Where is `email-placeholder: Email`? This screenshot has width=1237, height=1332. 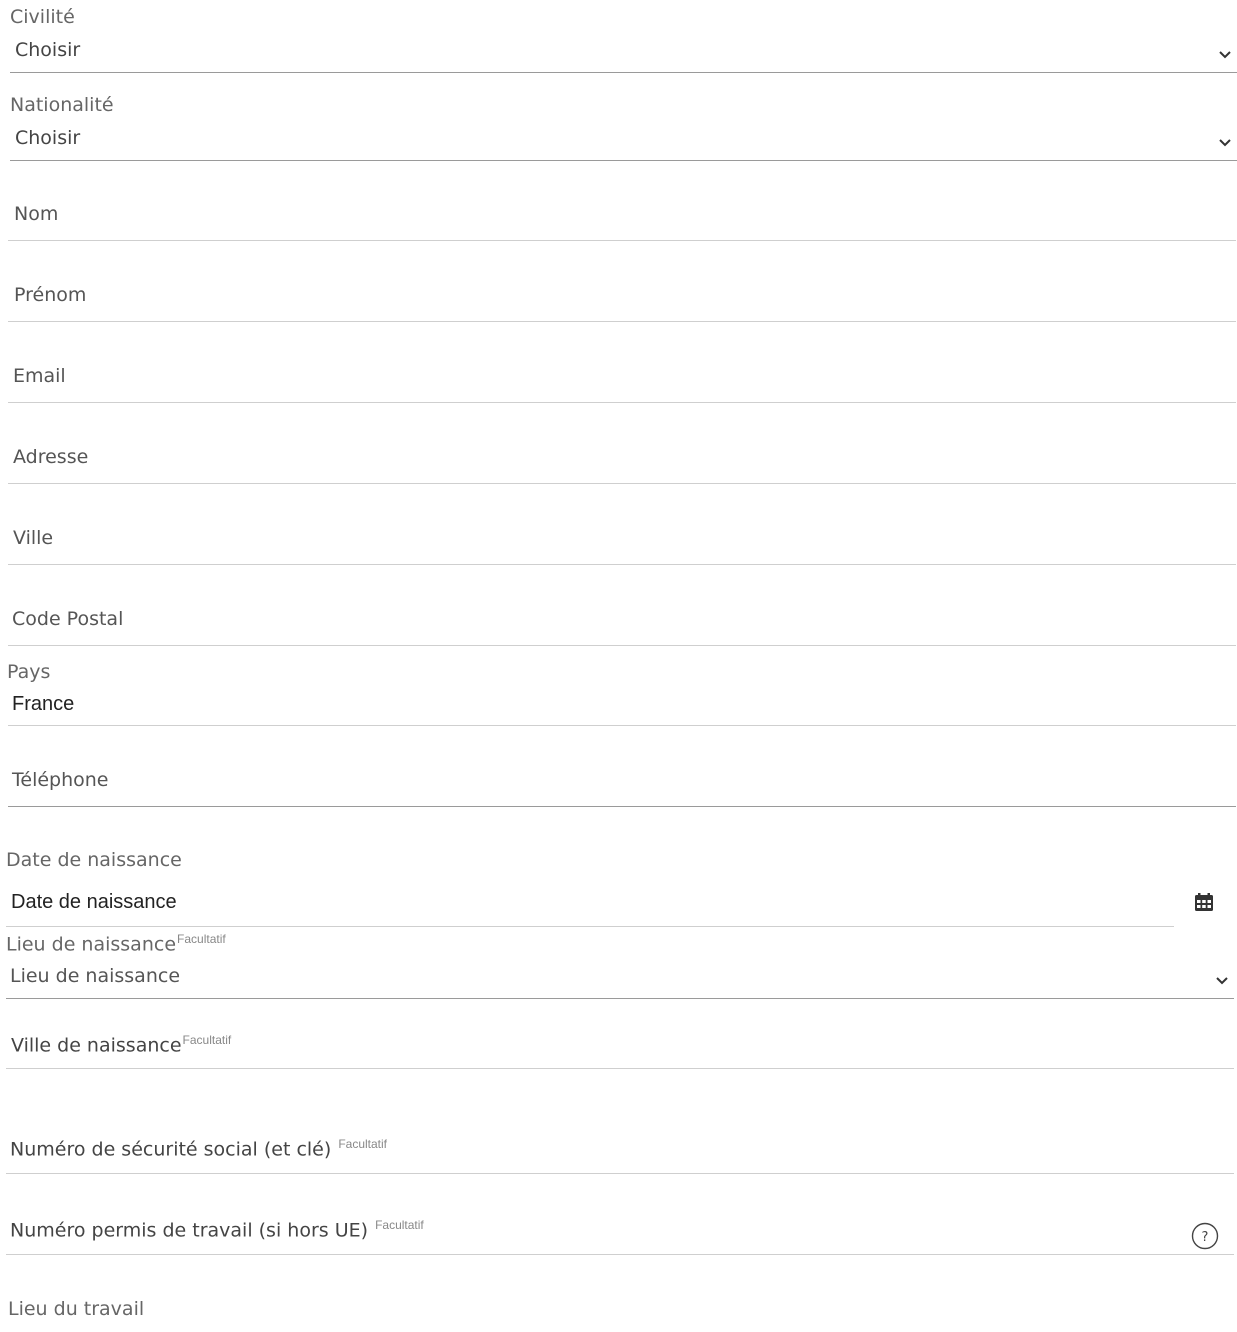 email-placeholder: Email is located at coordinates (39, 376).